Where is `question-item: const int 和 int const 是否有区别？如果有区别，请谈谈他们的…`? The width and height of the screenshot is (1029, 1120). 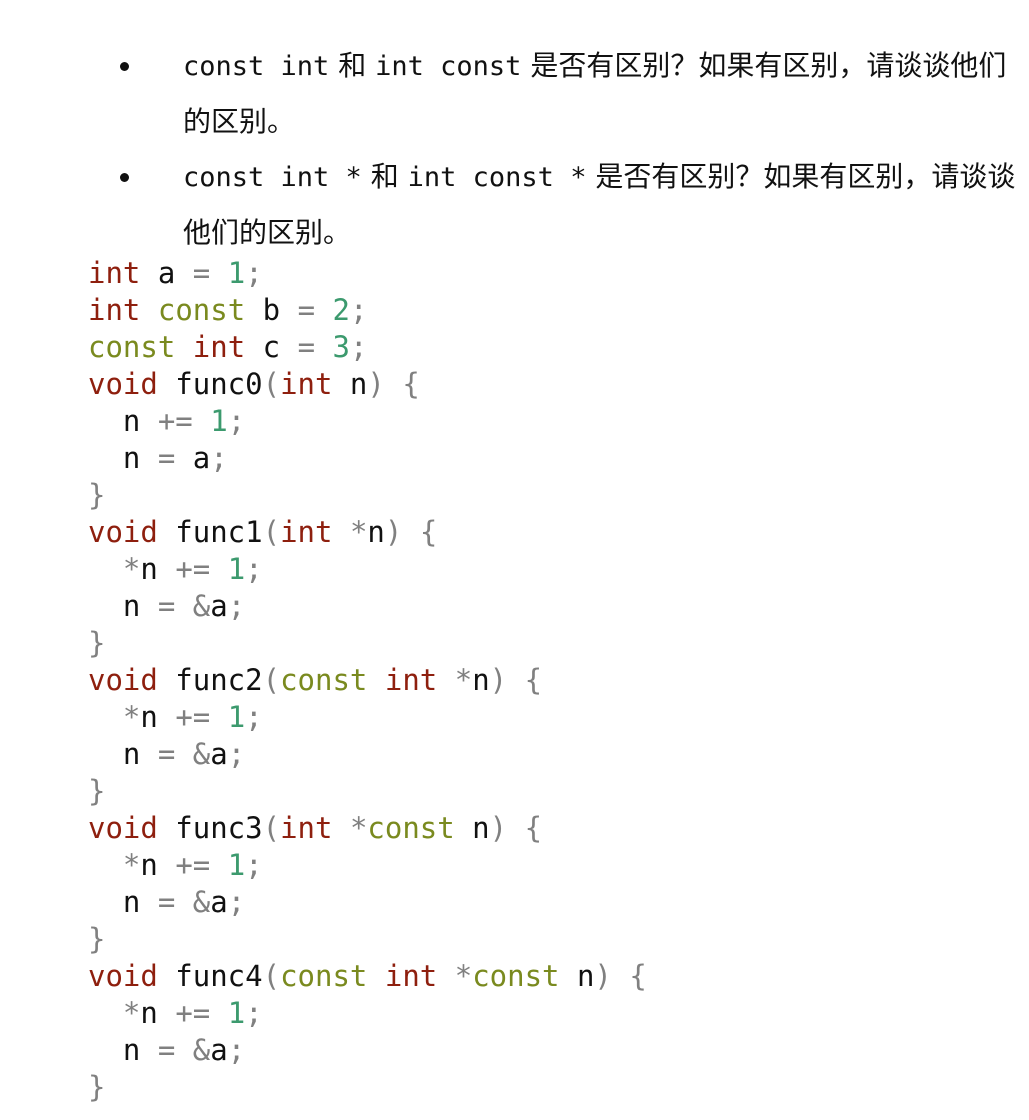
question-item: const int 和 int const 是否有区别？如果有区别，请谈谈他们的… is located at coordinates (514, 93).